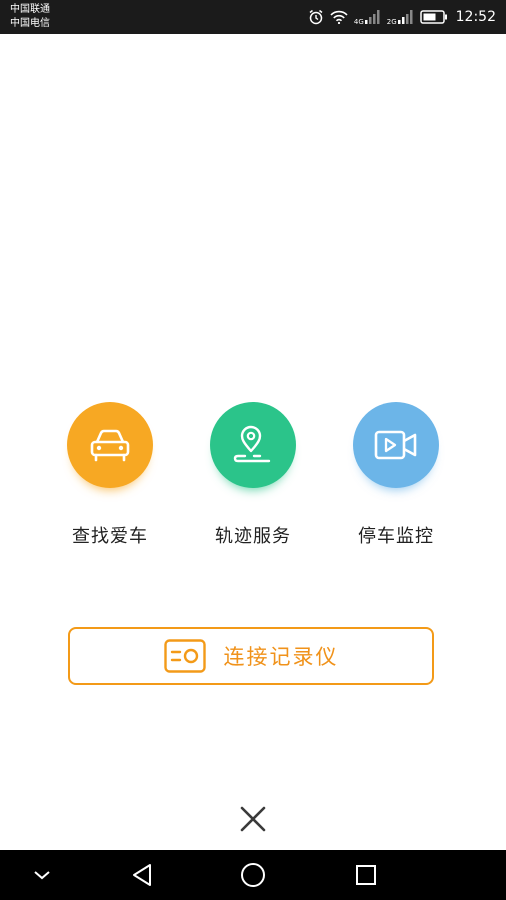 The image size is (506, 900). Describe the element at coordinates (30, 17) in the screenshot. I see `carrier-info: 中国联通 中国电信` at that location.